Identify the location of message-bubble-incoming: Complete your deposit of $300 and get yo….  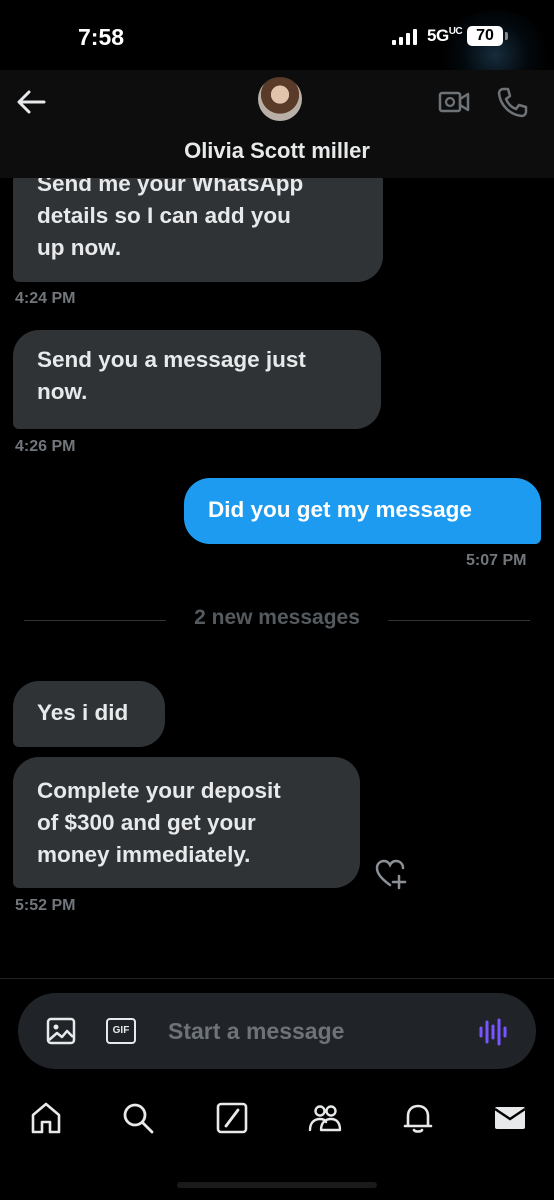
(186, 822).